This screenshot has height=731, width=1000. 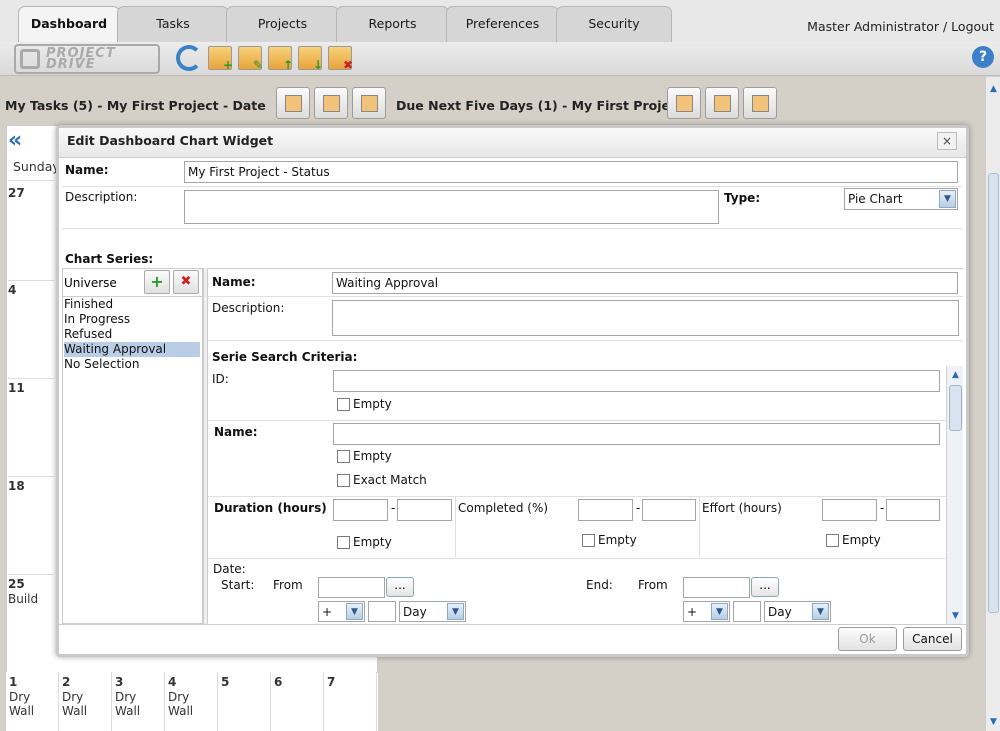 I want to click on chart-type-select: Pie Chart ▼, so click(x=901, y=199).